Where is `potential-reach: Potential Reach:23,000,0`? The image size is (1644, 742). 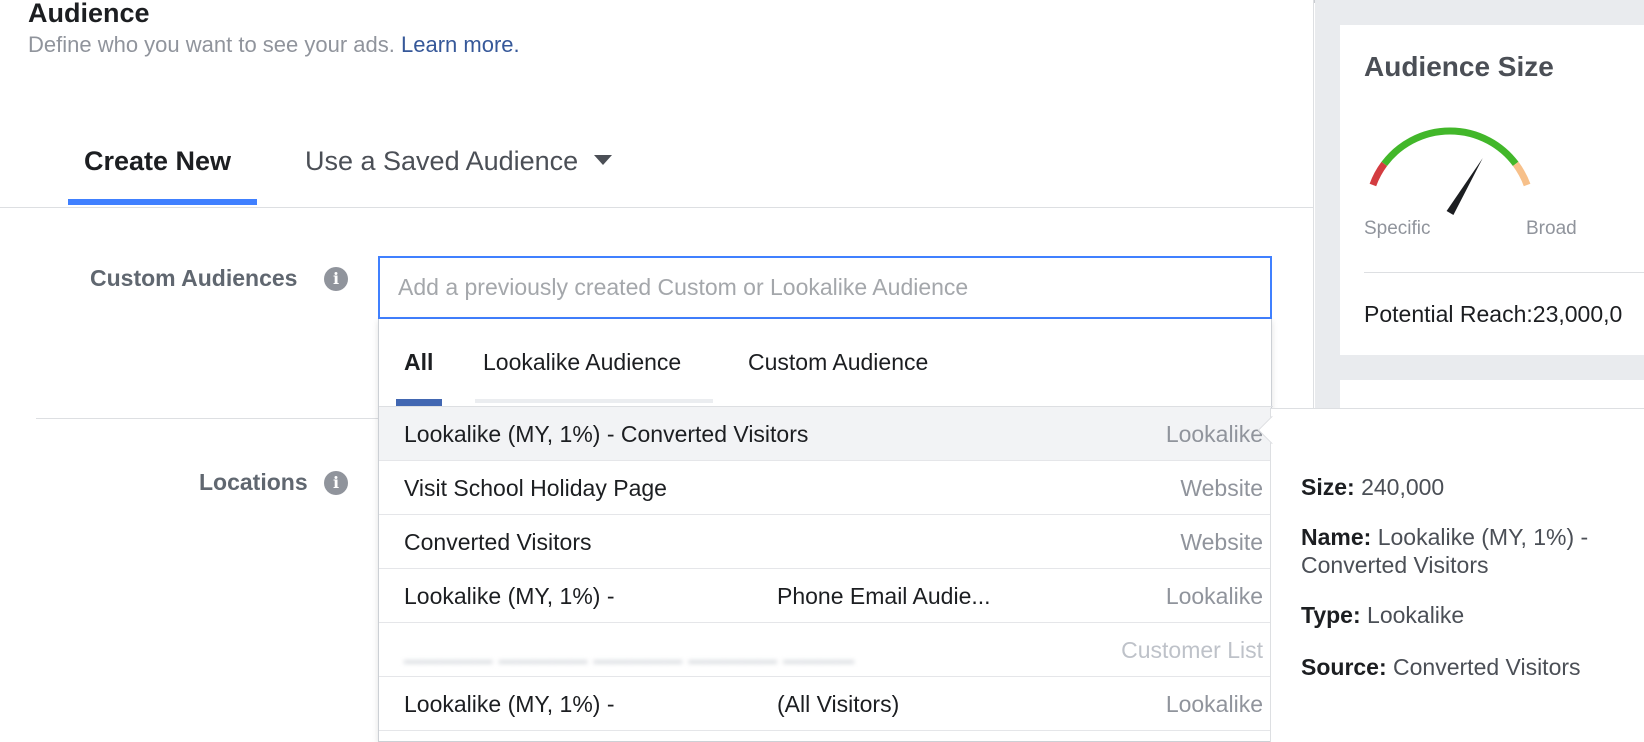 potential-reach: Potential Reach:23,000,0 is located at coordinates (1493, 314).